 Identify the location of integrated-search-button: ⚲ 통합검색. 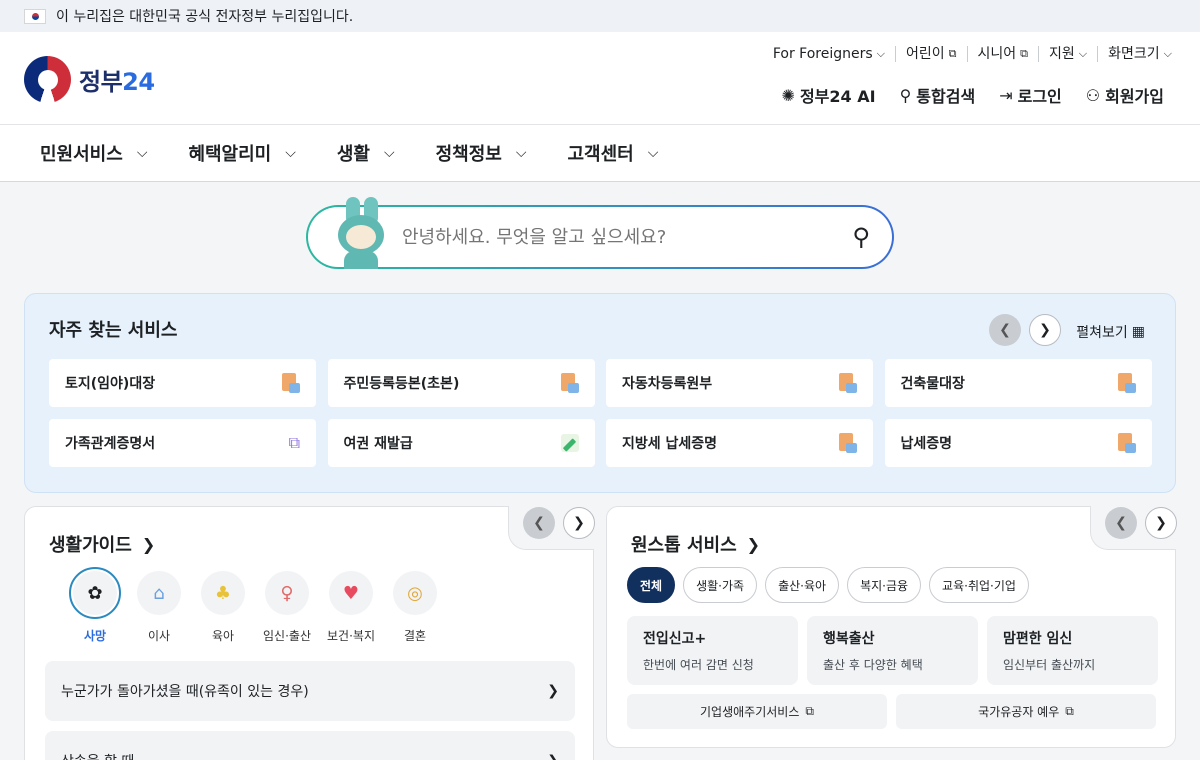
(938, 95).